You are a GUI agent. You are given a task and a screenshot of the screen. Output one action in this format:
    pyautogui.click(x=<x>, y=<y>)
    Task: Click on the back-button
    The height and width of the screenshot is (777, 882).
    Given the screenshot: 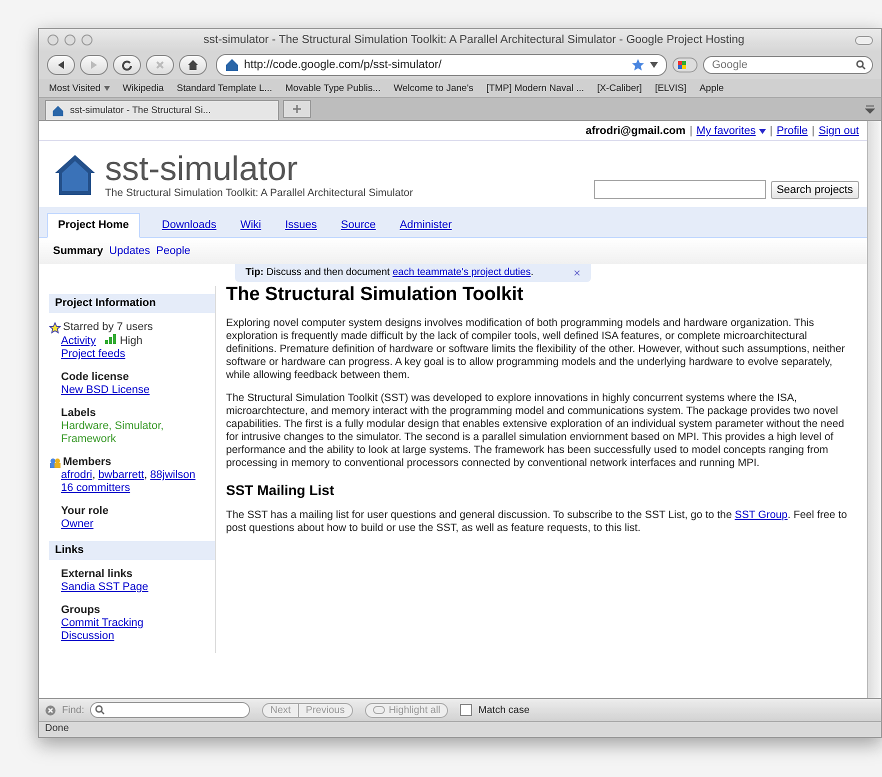 What is the action you would take?
    pyautogui.click(x=61, y=65)
    